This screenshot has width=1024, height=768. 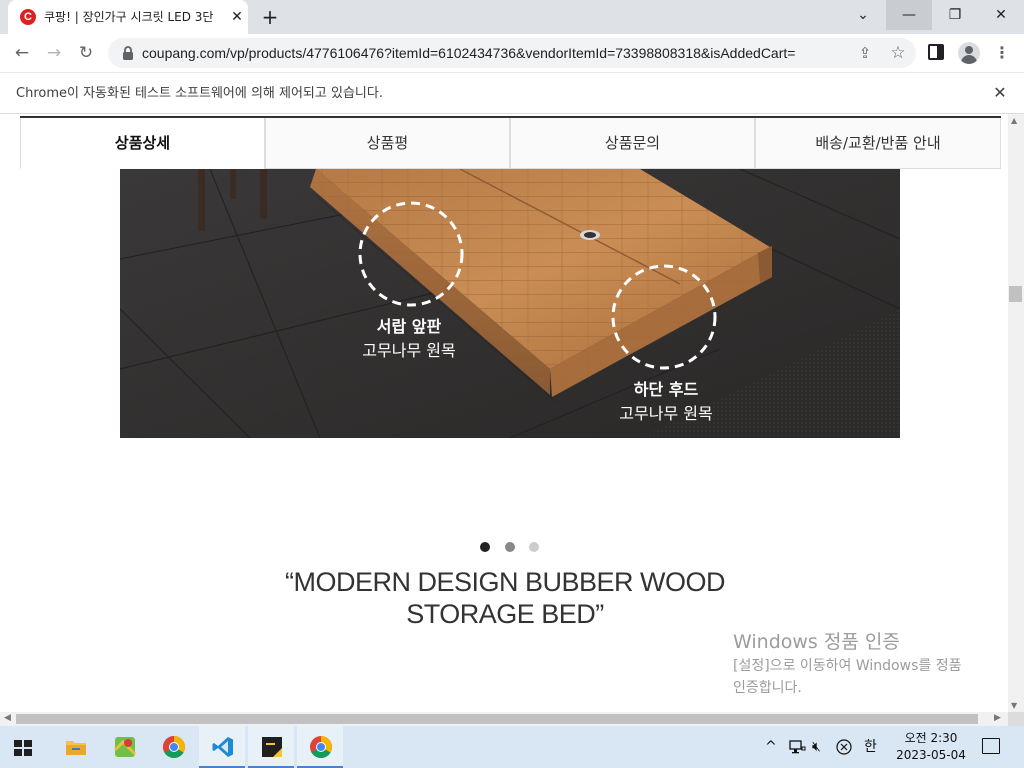 I want to click on tab-strip: C 쿠팡! | 장인가구 시크릿 LED 3단 ✕ + ⌄ — ❐ ✕, so click(x=512, y=17).